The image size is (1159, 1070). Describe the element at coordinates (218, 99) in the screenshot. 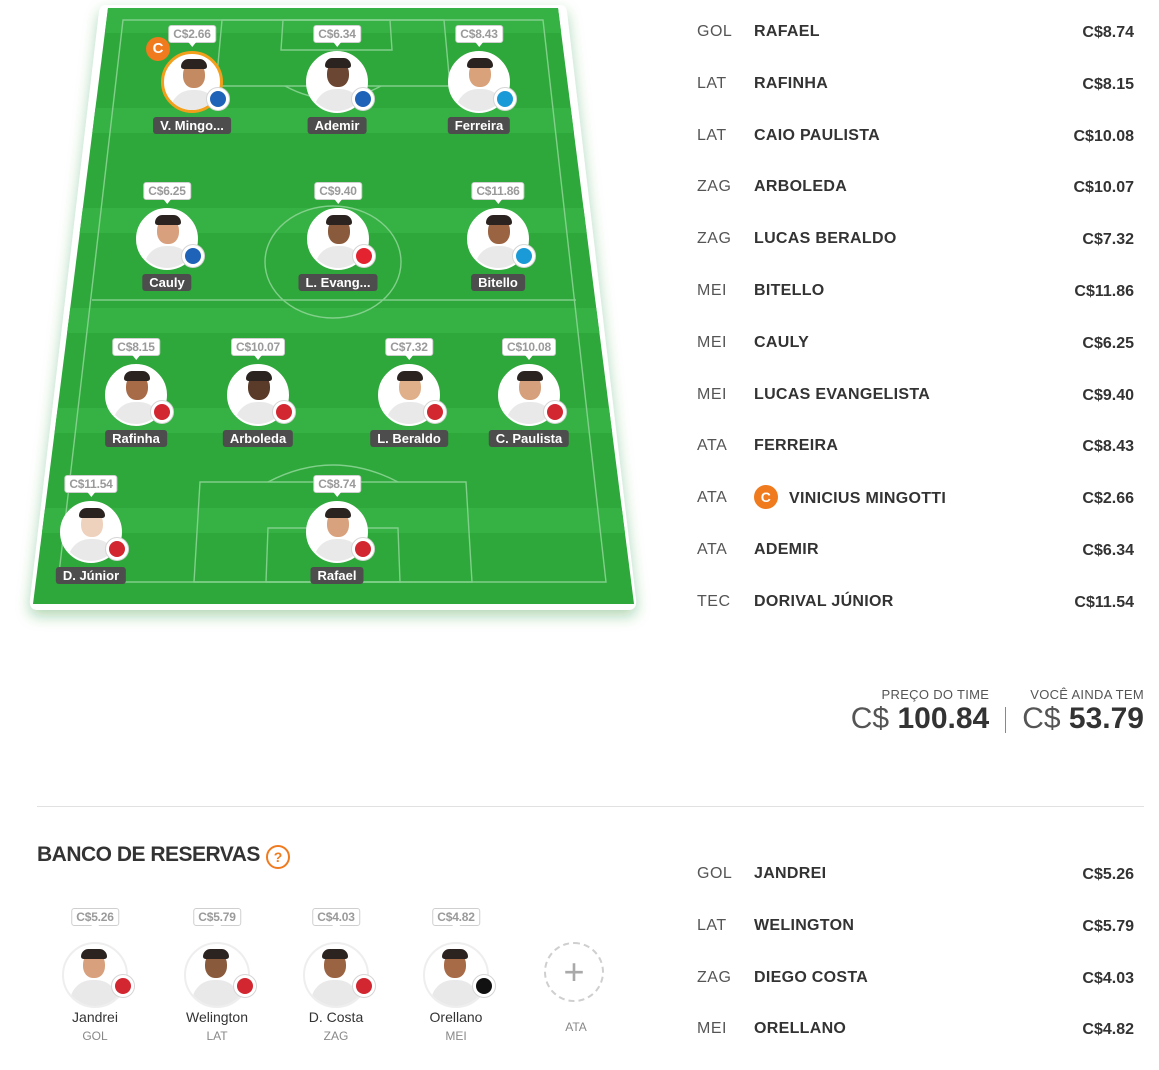

I see `club-badge-bahia-icon` at that location.